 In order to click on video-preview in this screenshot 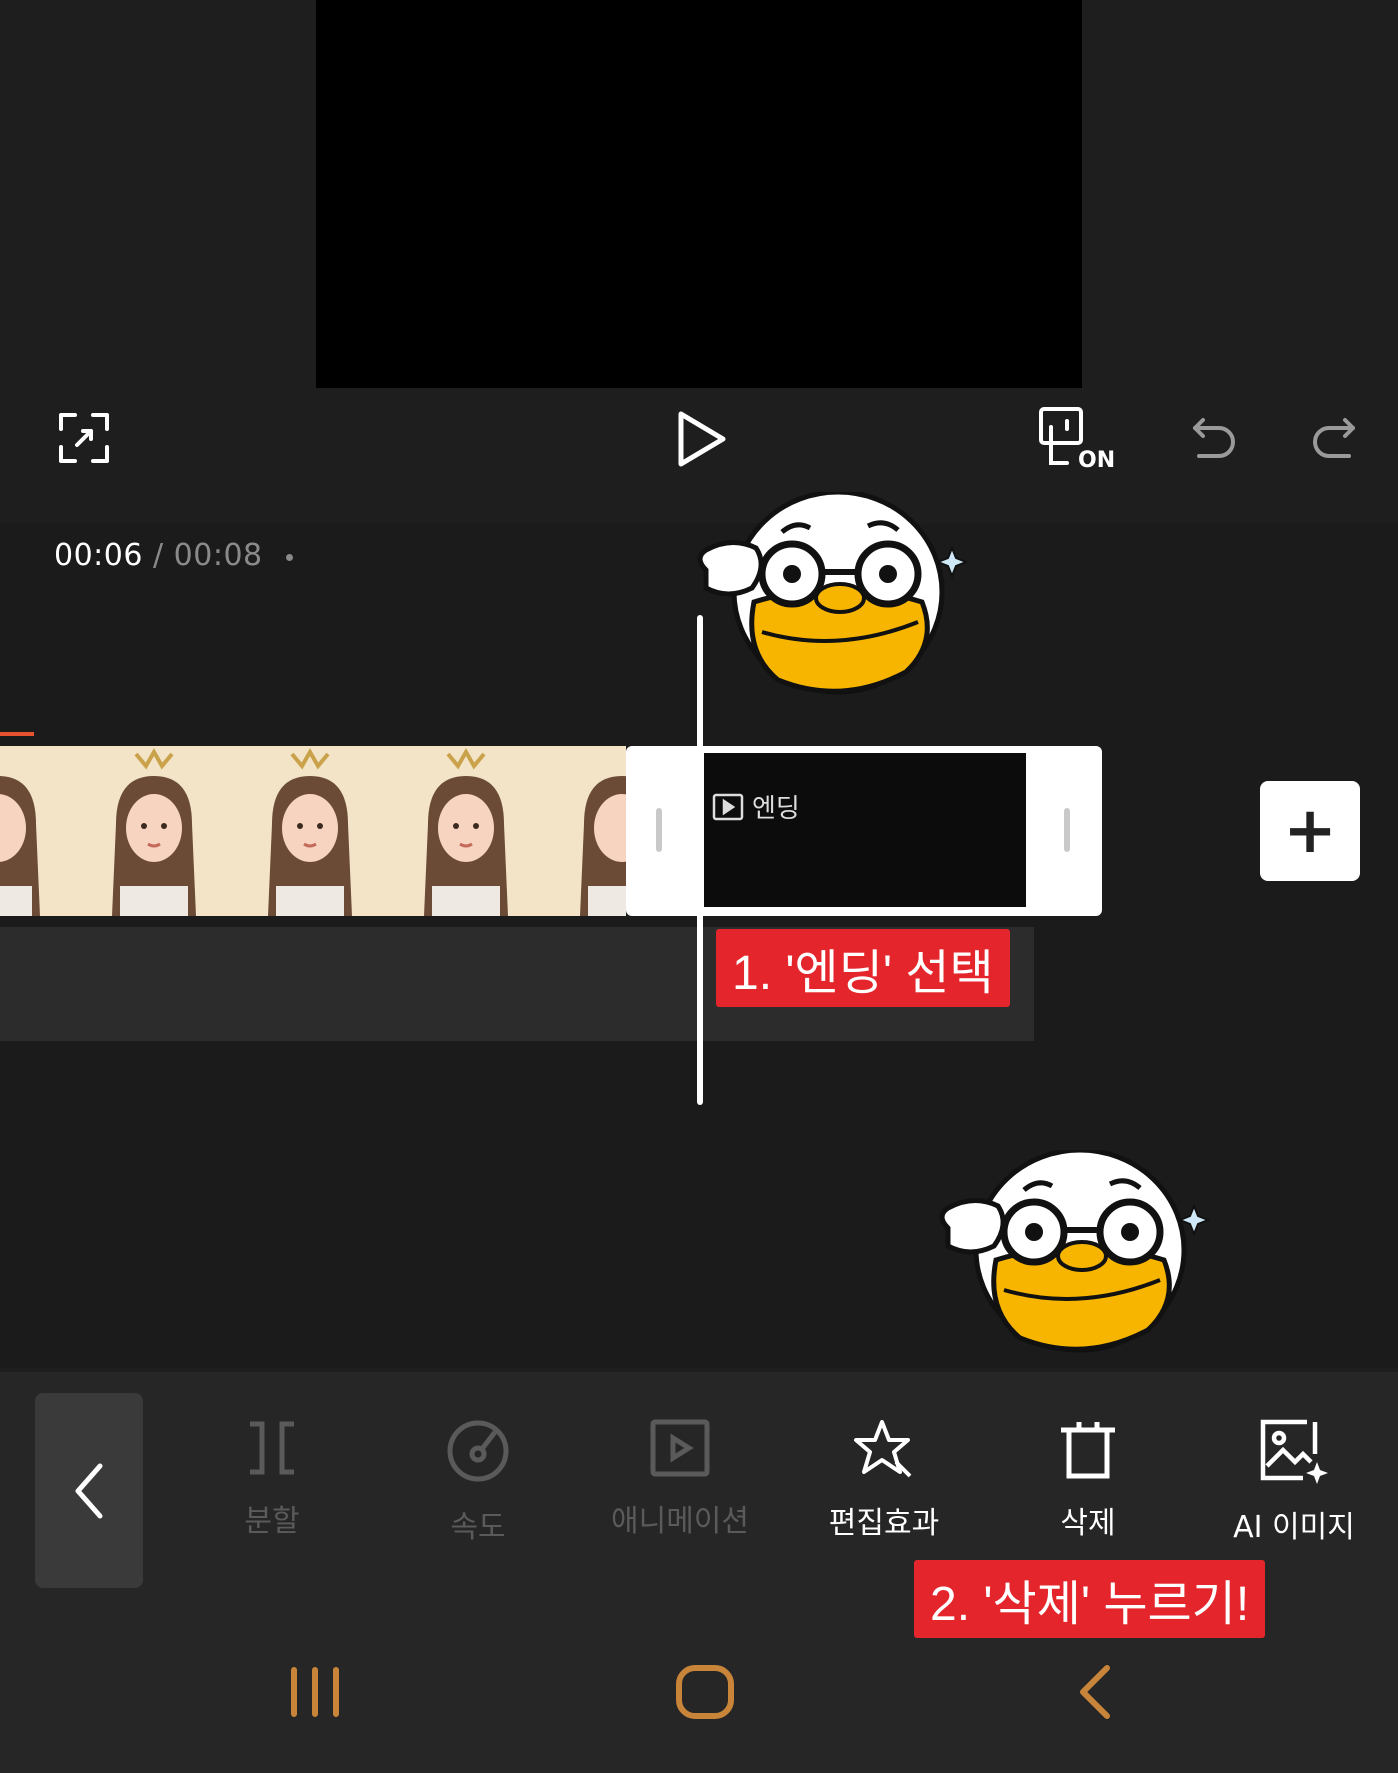, I will do `click(699, 194)`.